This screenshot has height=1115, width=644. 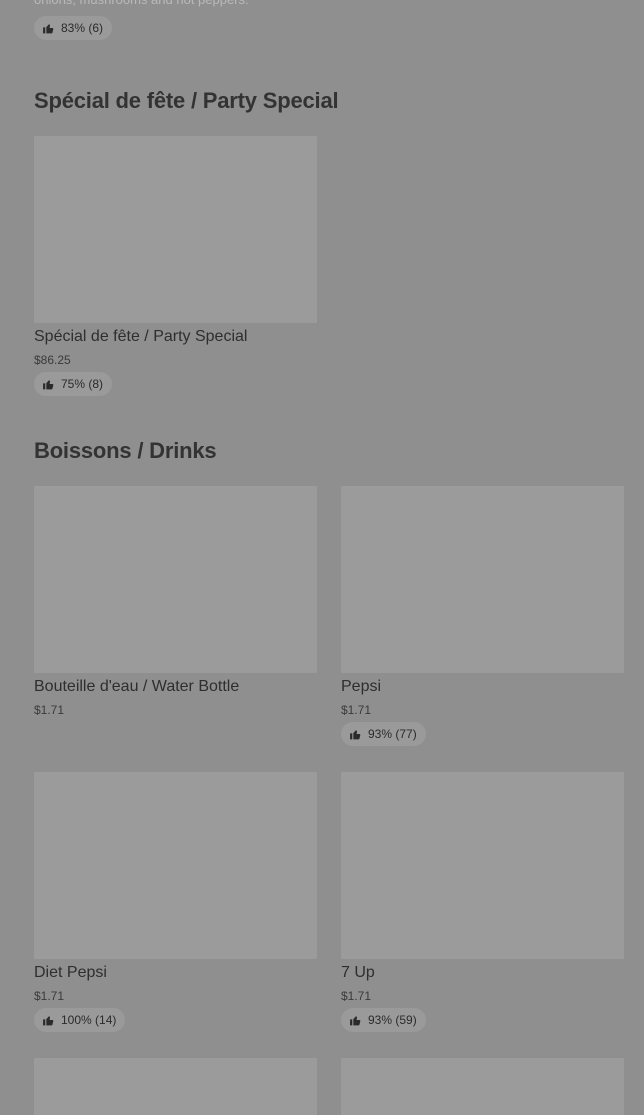 I want to click on rating-badge: 100% (14), so click(x=80, y=1020).